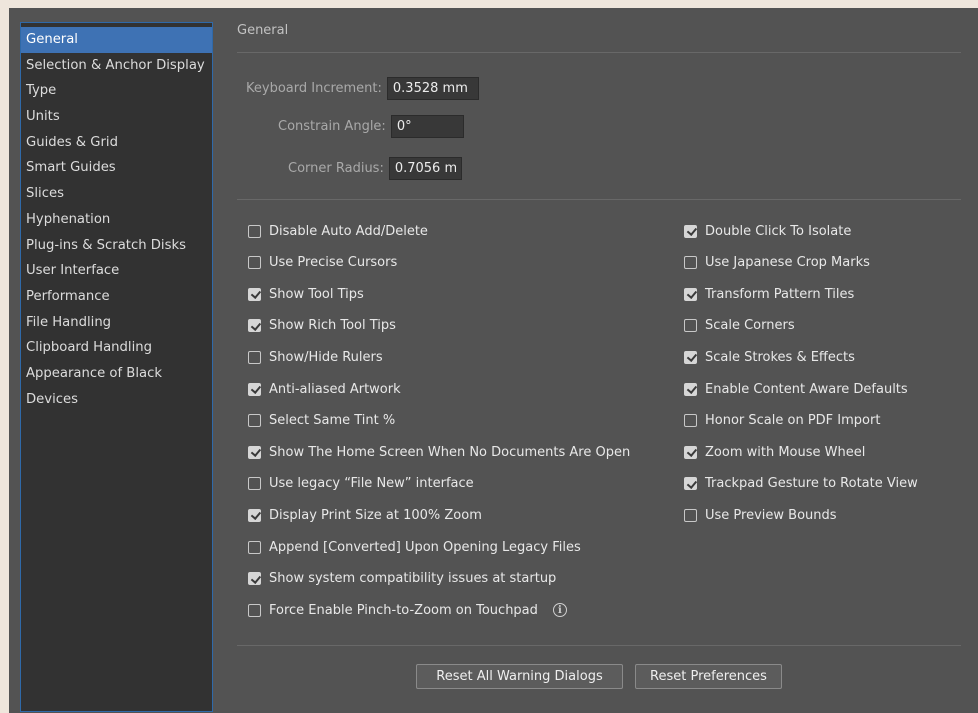 The image size is (978, 713). Describe the element at coordinates (806, 389) in the screenshot. I see `option-label: Enable Content Aware Defaults` at that location.